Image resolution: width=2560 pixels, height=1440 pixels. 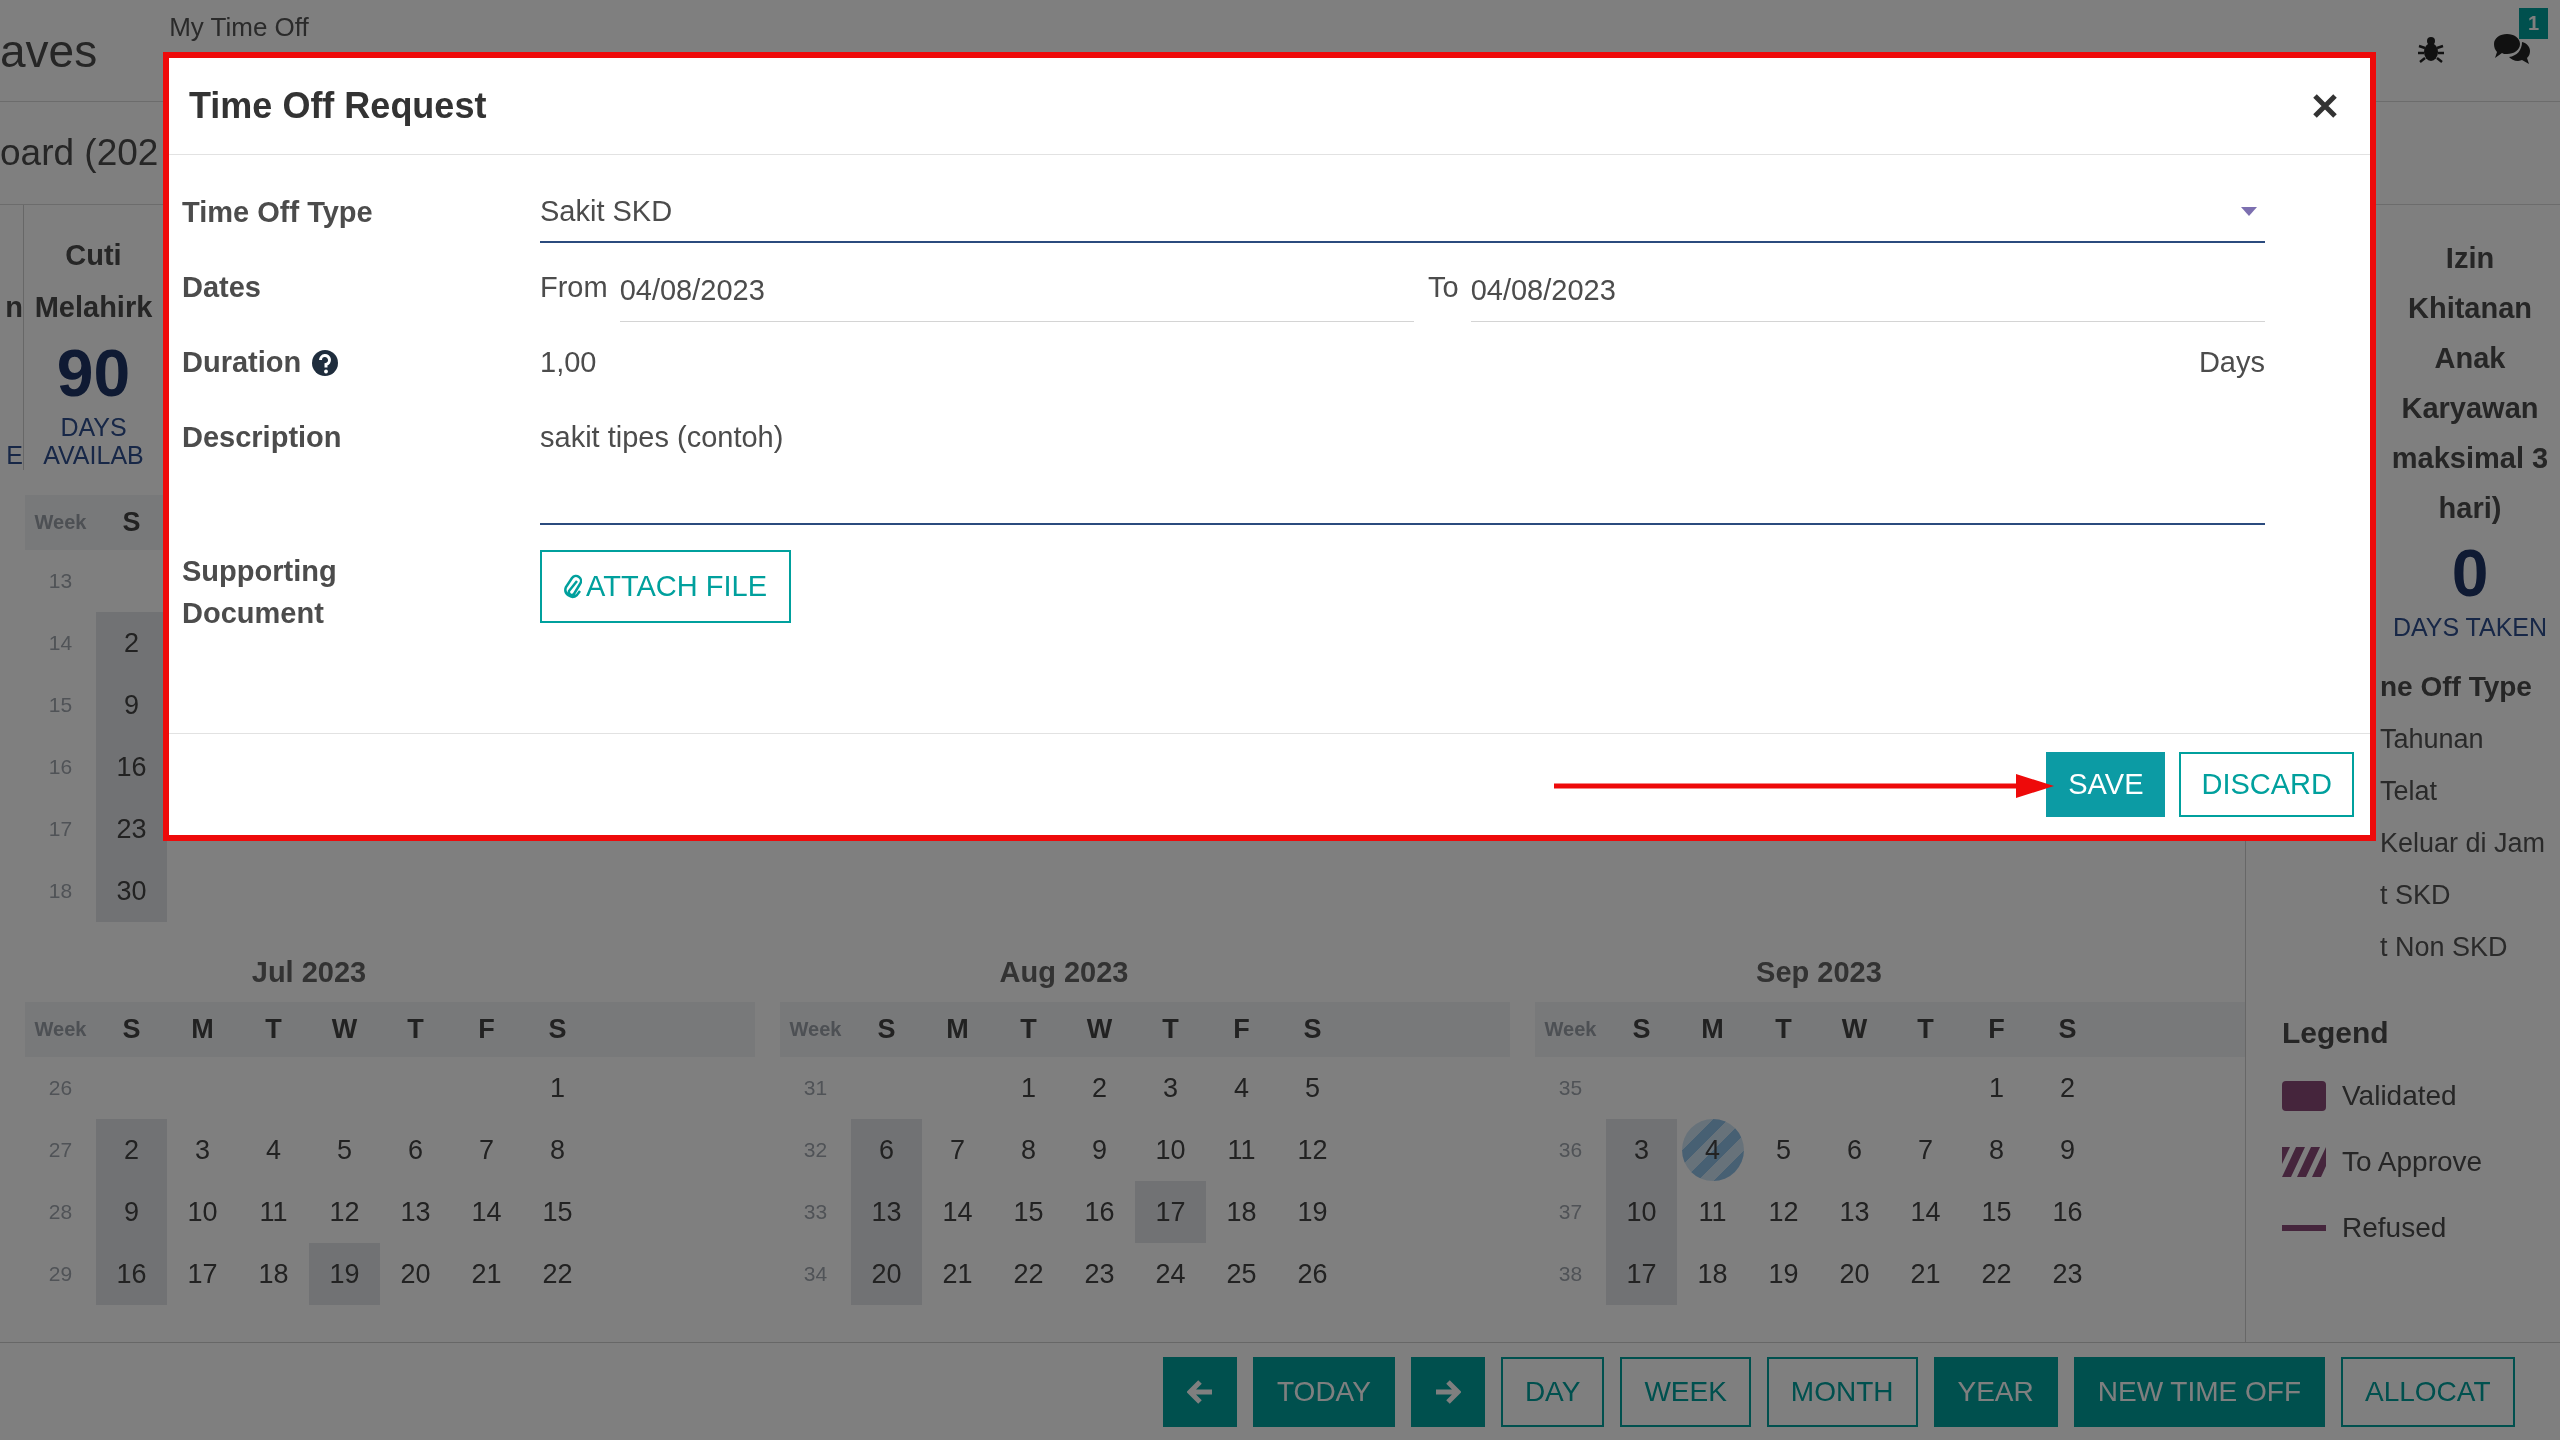 What do you see at coordinates (2432, 739) in the screenshot?
I see `filter-item: Tahunan` at bounding box center [2432, 739].